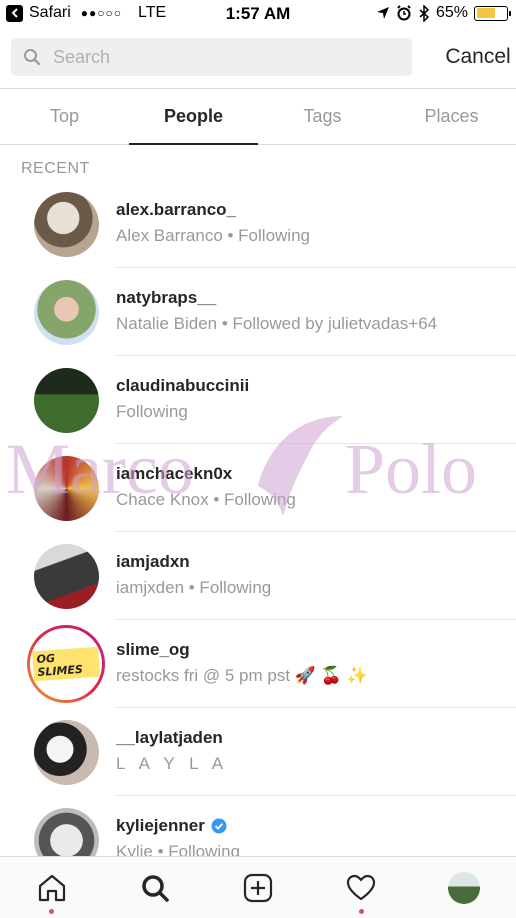 This screenshot has height=918, width=516. Describe the element at coordinates (55, 168) in the screenshot. I see `section-title-recent: RECENT` at that location.